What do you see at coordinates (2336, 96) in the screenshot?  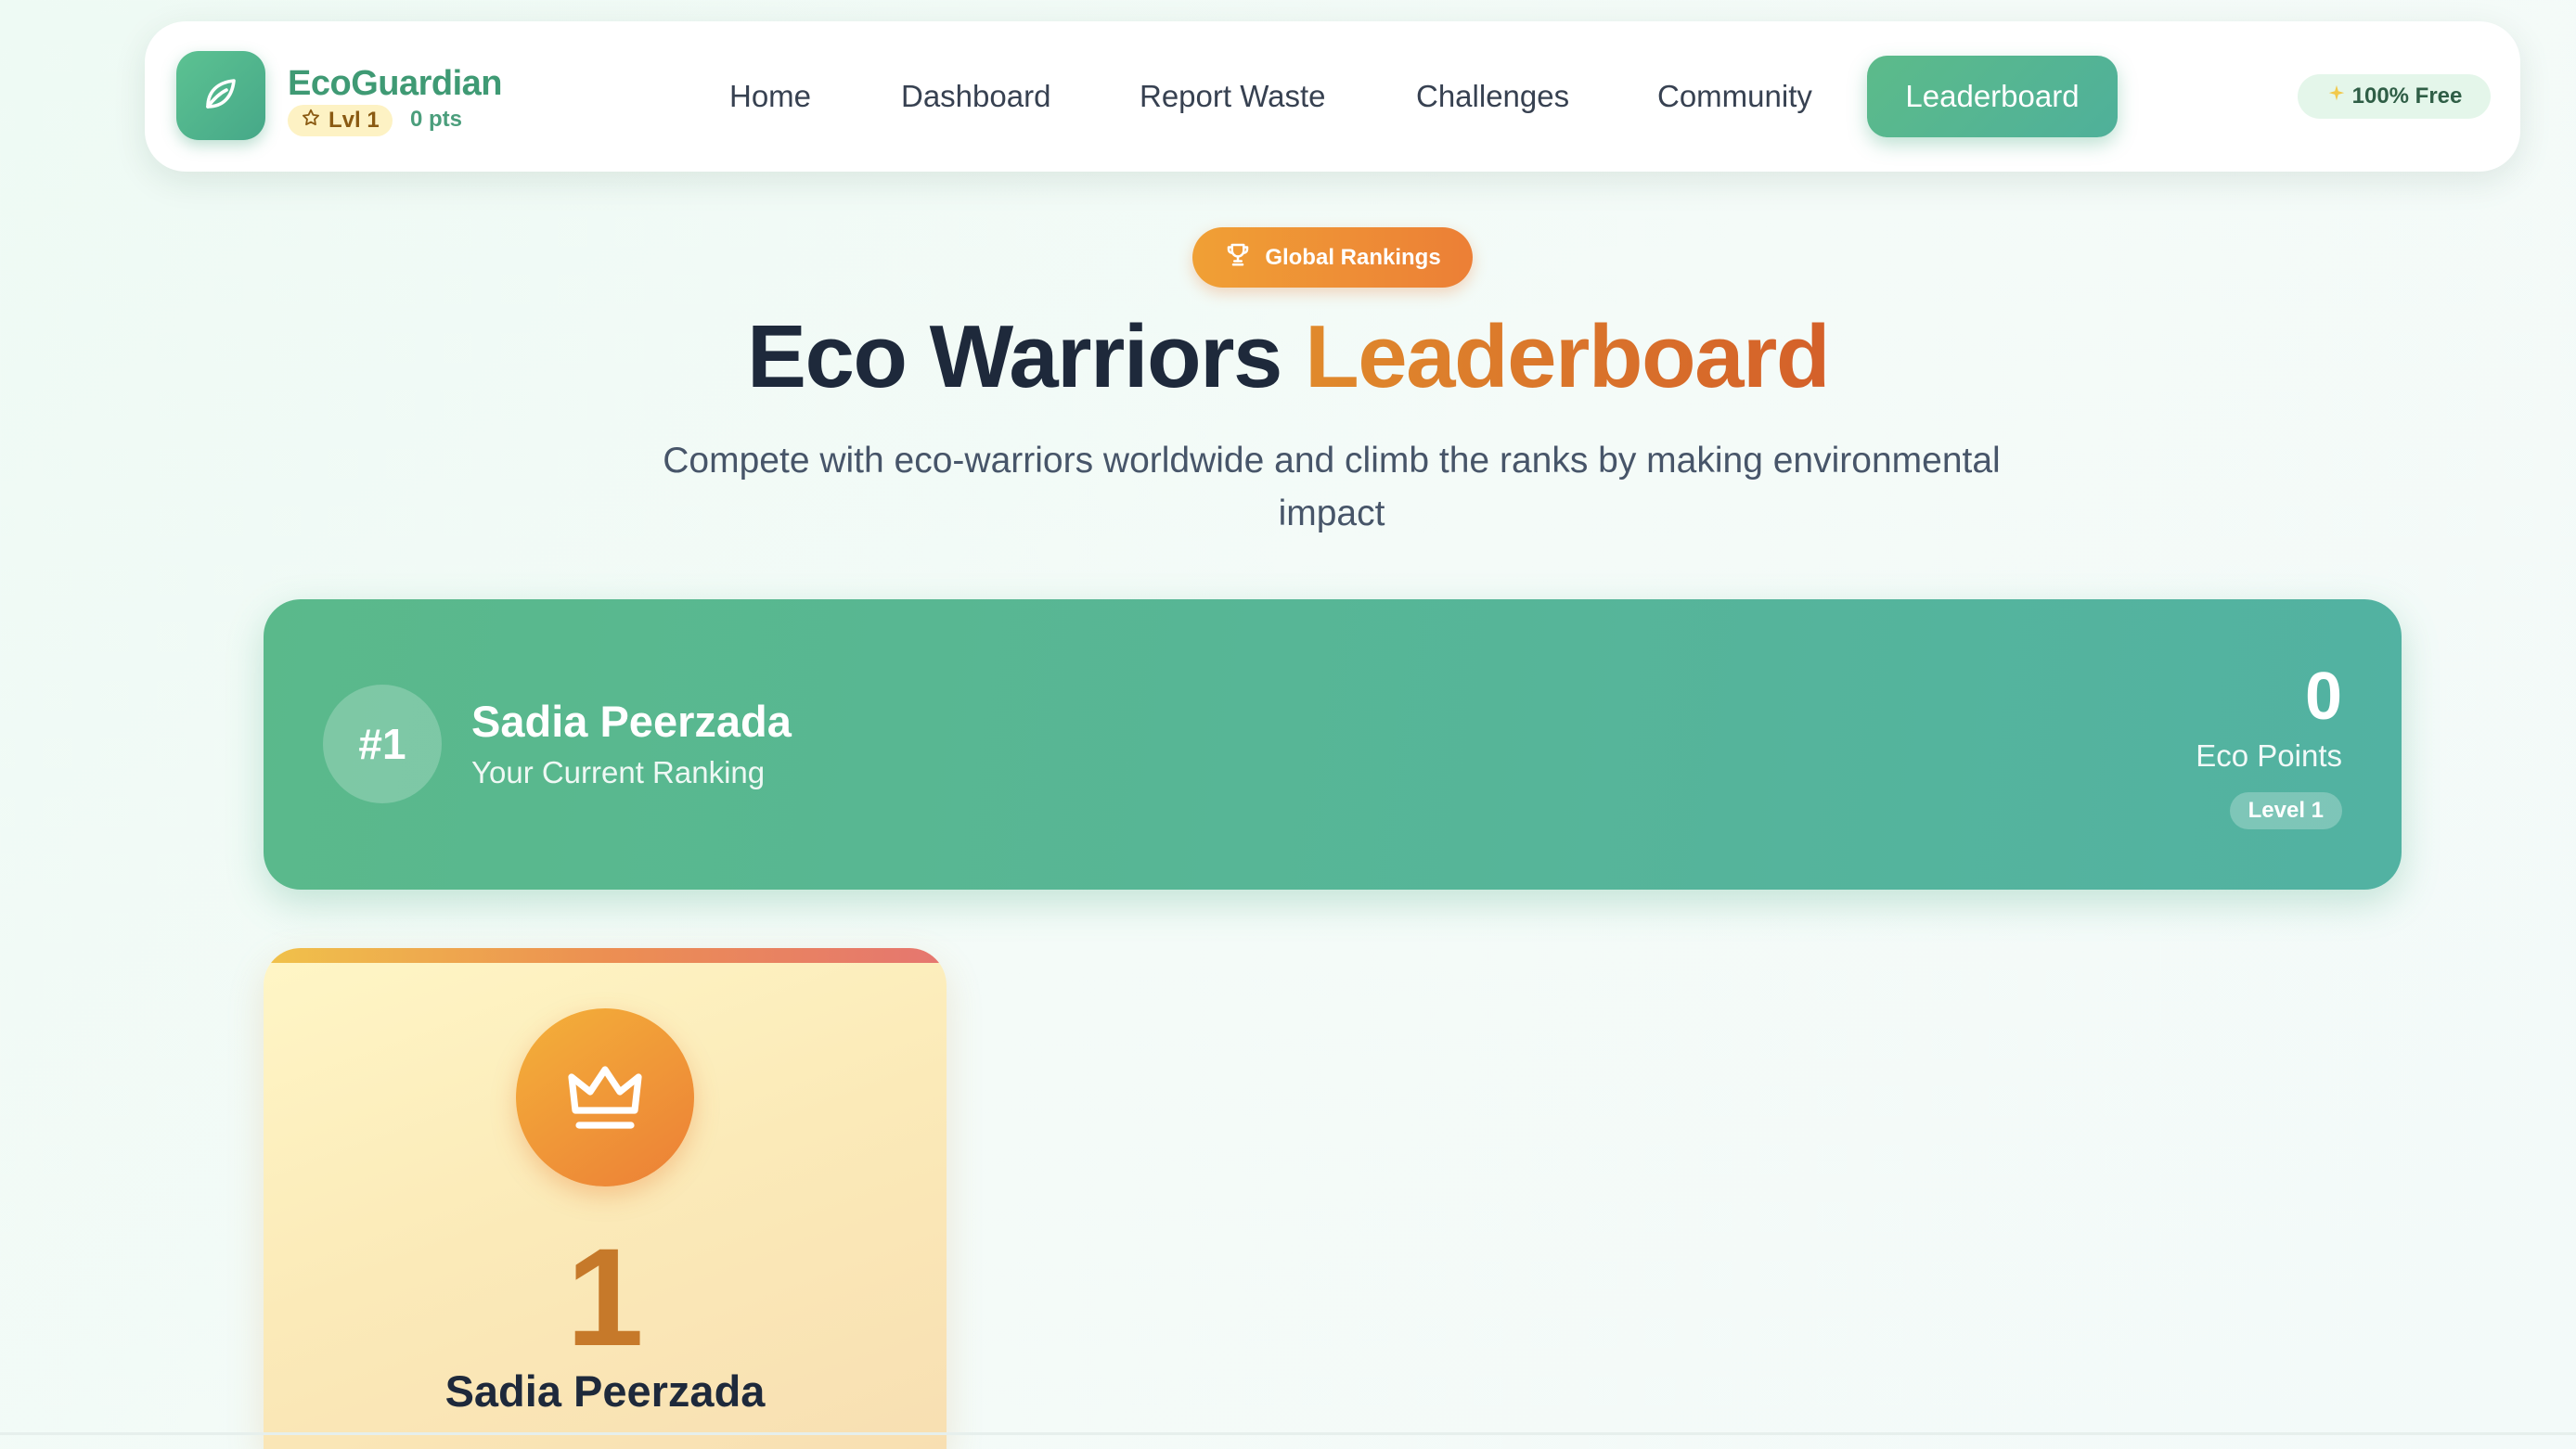 I see `sparkle-icon` at bounding box center [2336, 96].